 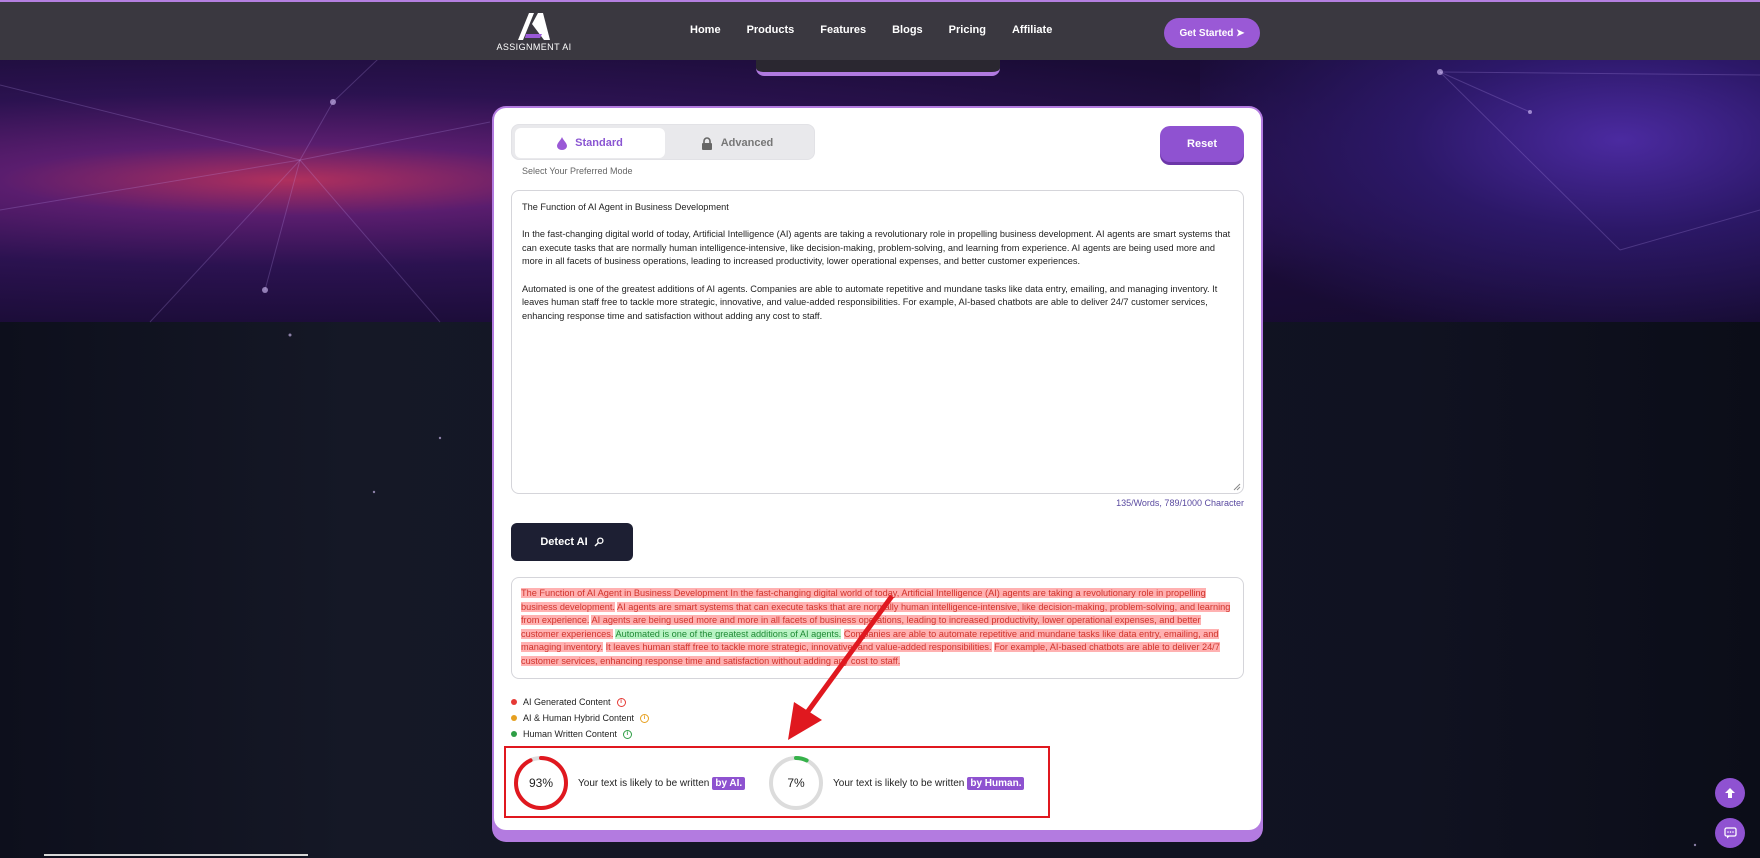 What do you see at coordinates (907, 30) in the screenshot?
I see `nav-blogs: Blogs` at bounding box center [907, 30].